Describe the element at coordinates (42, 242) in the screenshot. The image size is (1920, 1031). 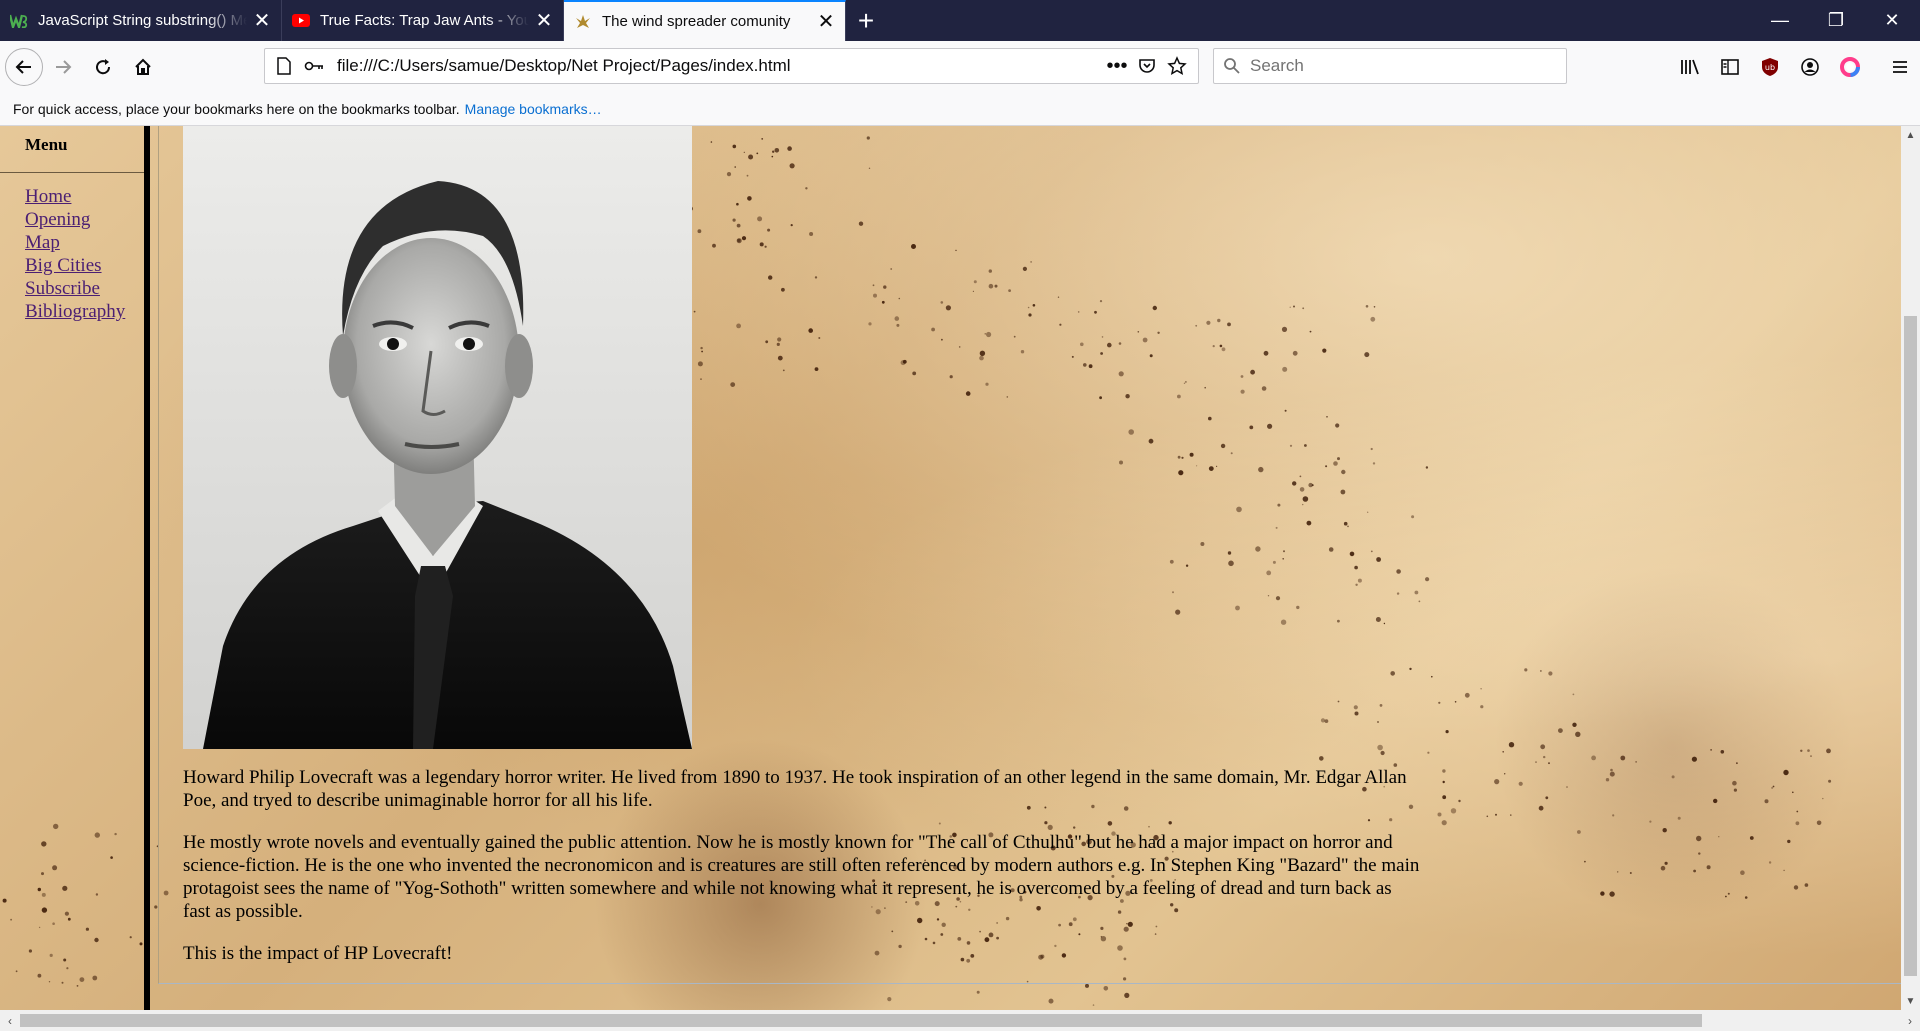
I see `menu-link-map: Map` at that location.